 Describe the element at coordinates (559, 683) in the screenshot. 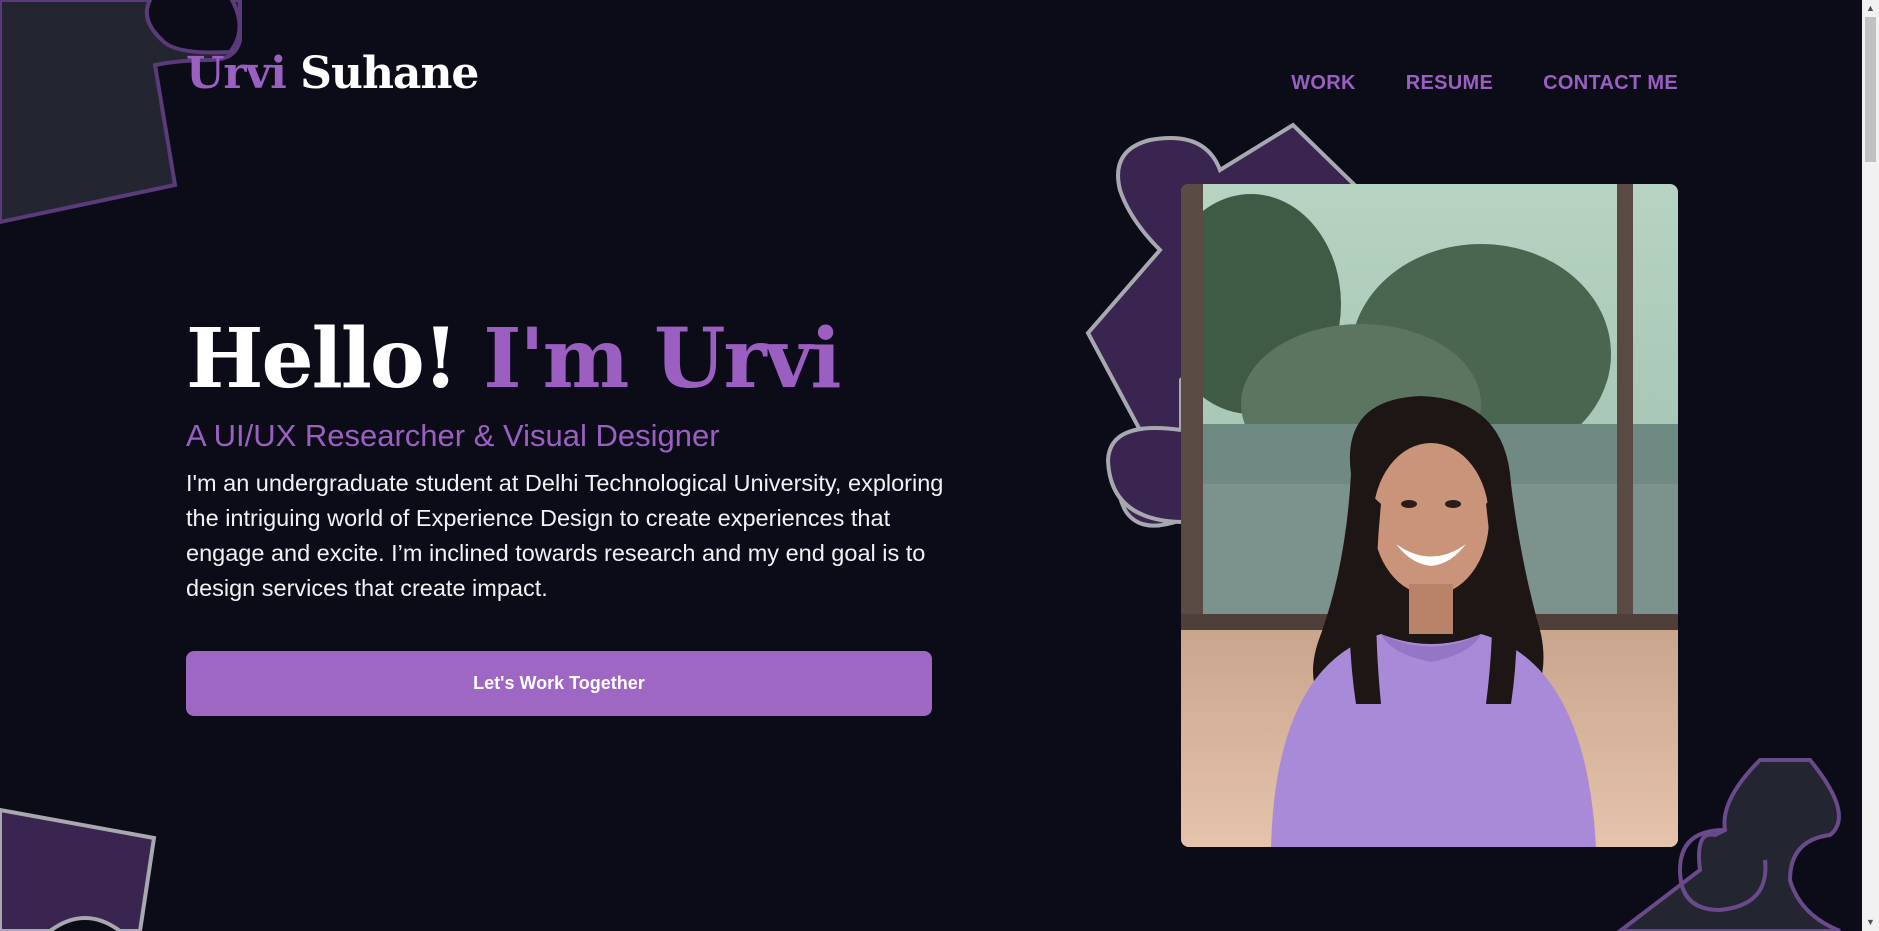

I see `work-together-button: Let's Work Together` at that location.